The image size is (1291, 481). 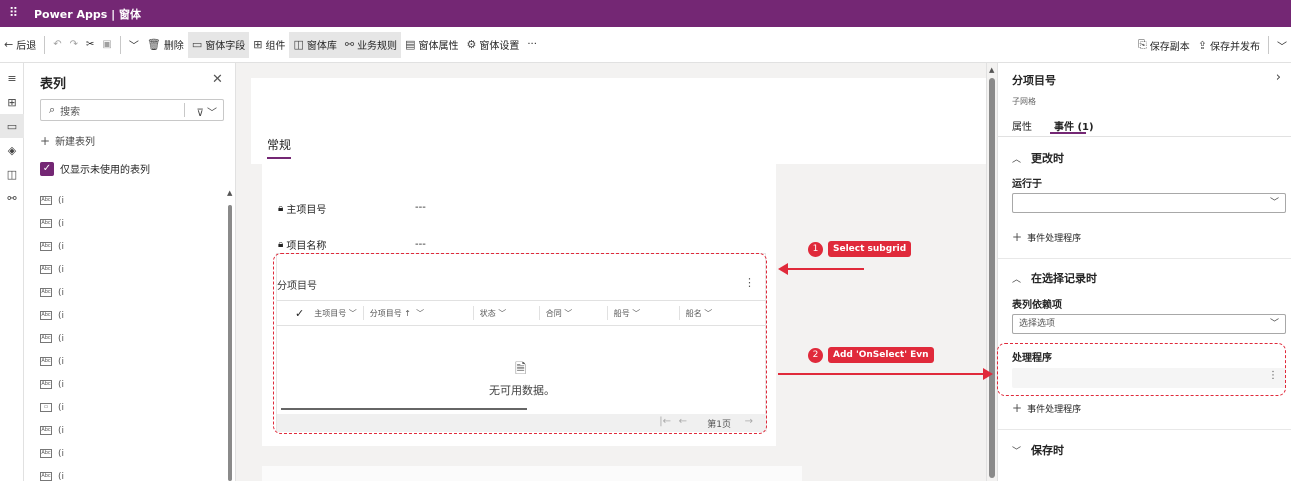 I want to click on new-column-button: + 新建表列, so click(x=67, y=140).